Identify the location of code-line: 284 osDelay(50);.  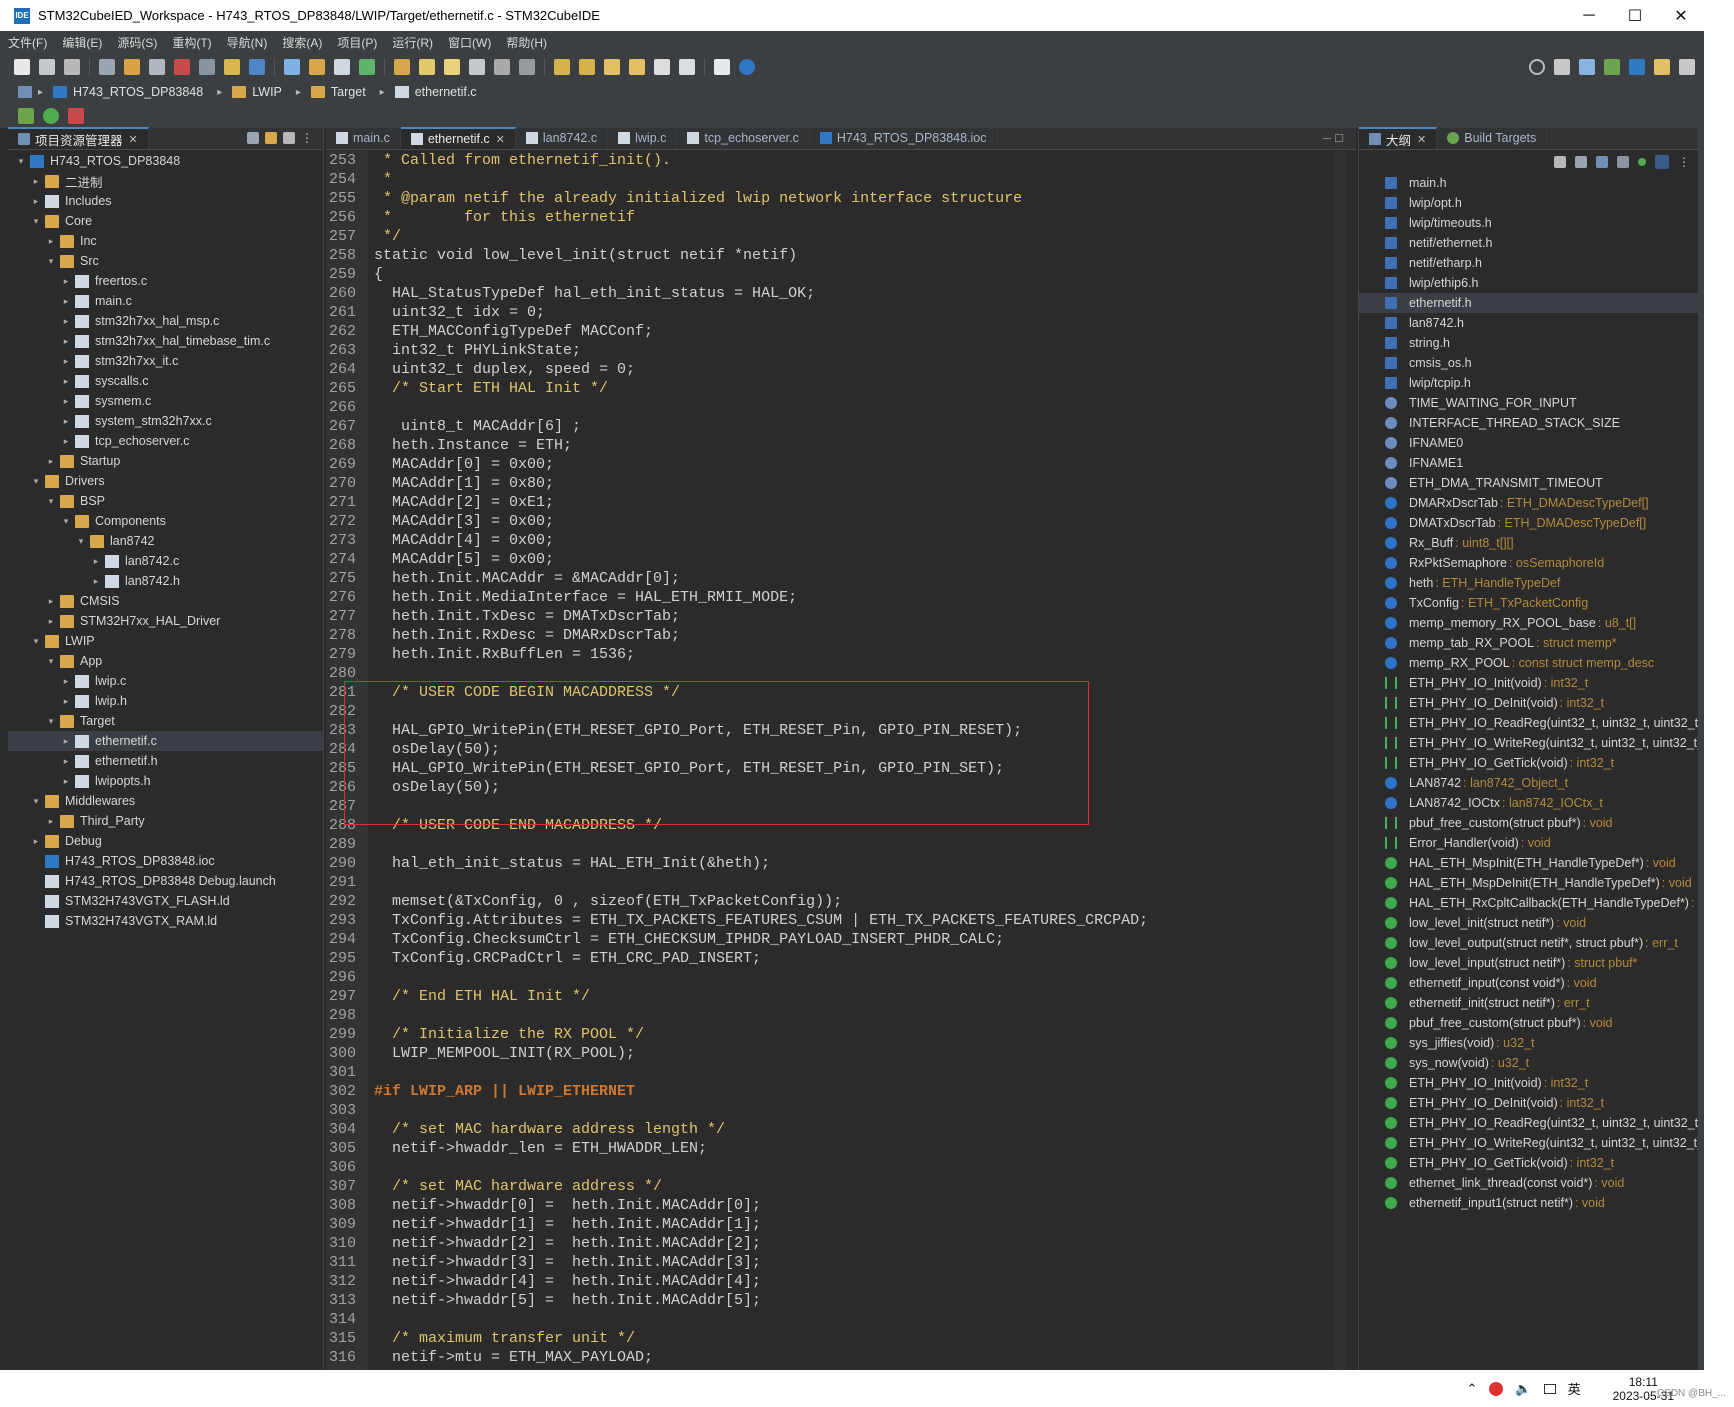
(841, 749).